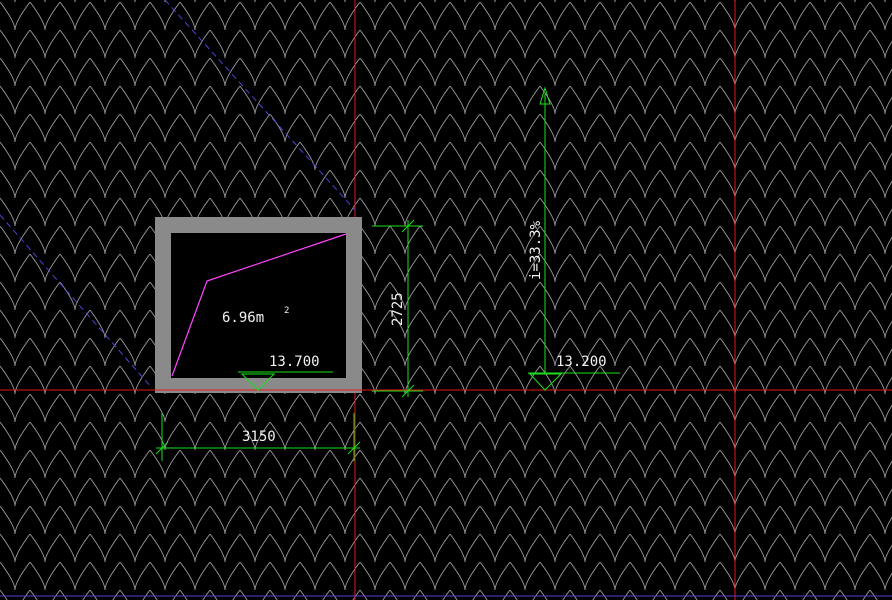 This screenshot has height=600, width=892. I want to click on room-interior, so click(258, 305).